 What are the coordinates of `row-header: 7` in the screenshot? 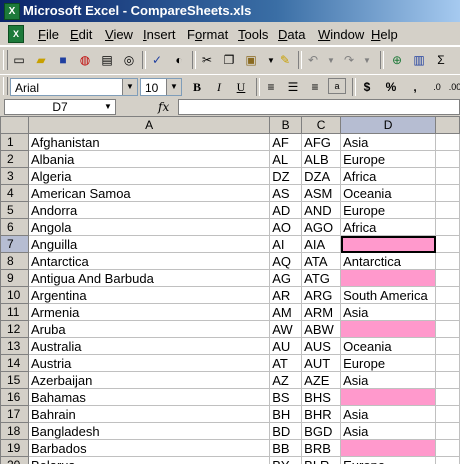 It's located at (14, 244).